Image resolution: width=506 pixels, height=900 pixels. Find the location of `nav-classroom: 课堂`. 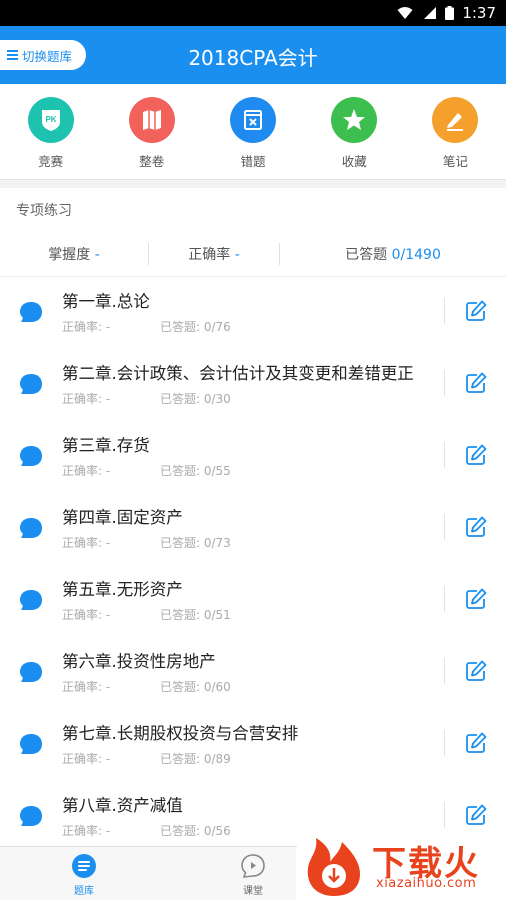

nav-classroom: 课堂 is located at coordinates (253, 875).